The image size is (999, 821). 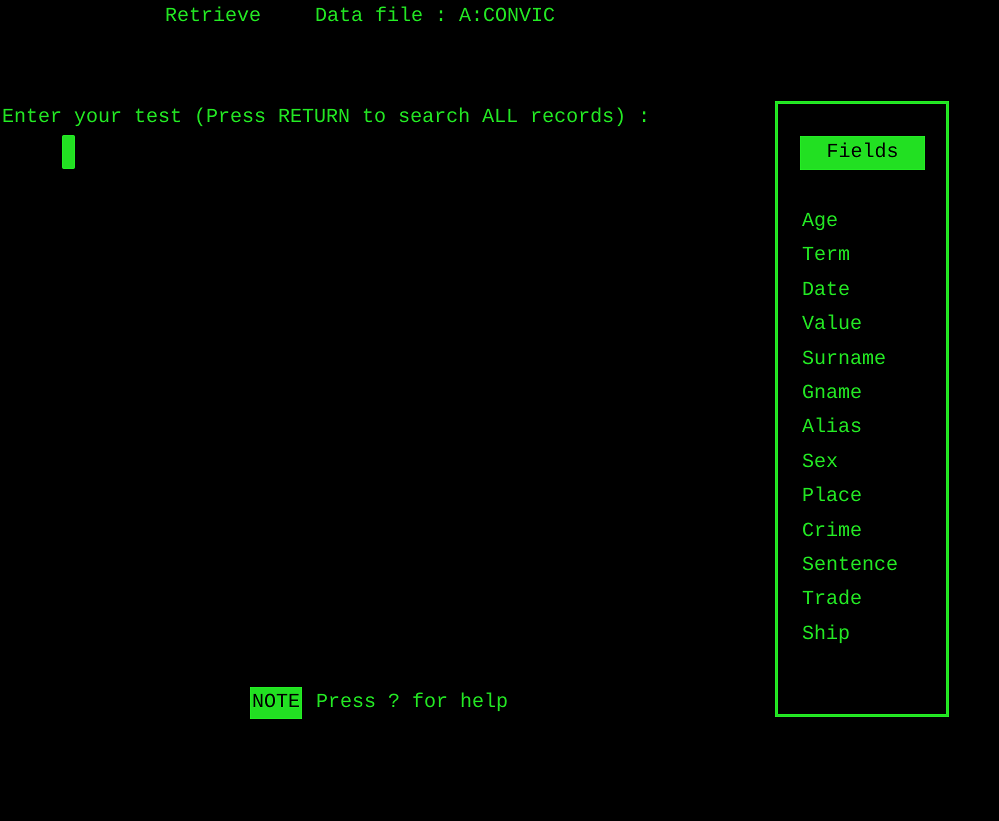 I want to click on field-item: Crime, so click(x=833, y=531).